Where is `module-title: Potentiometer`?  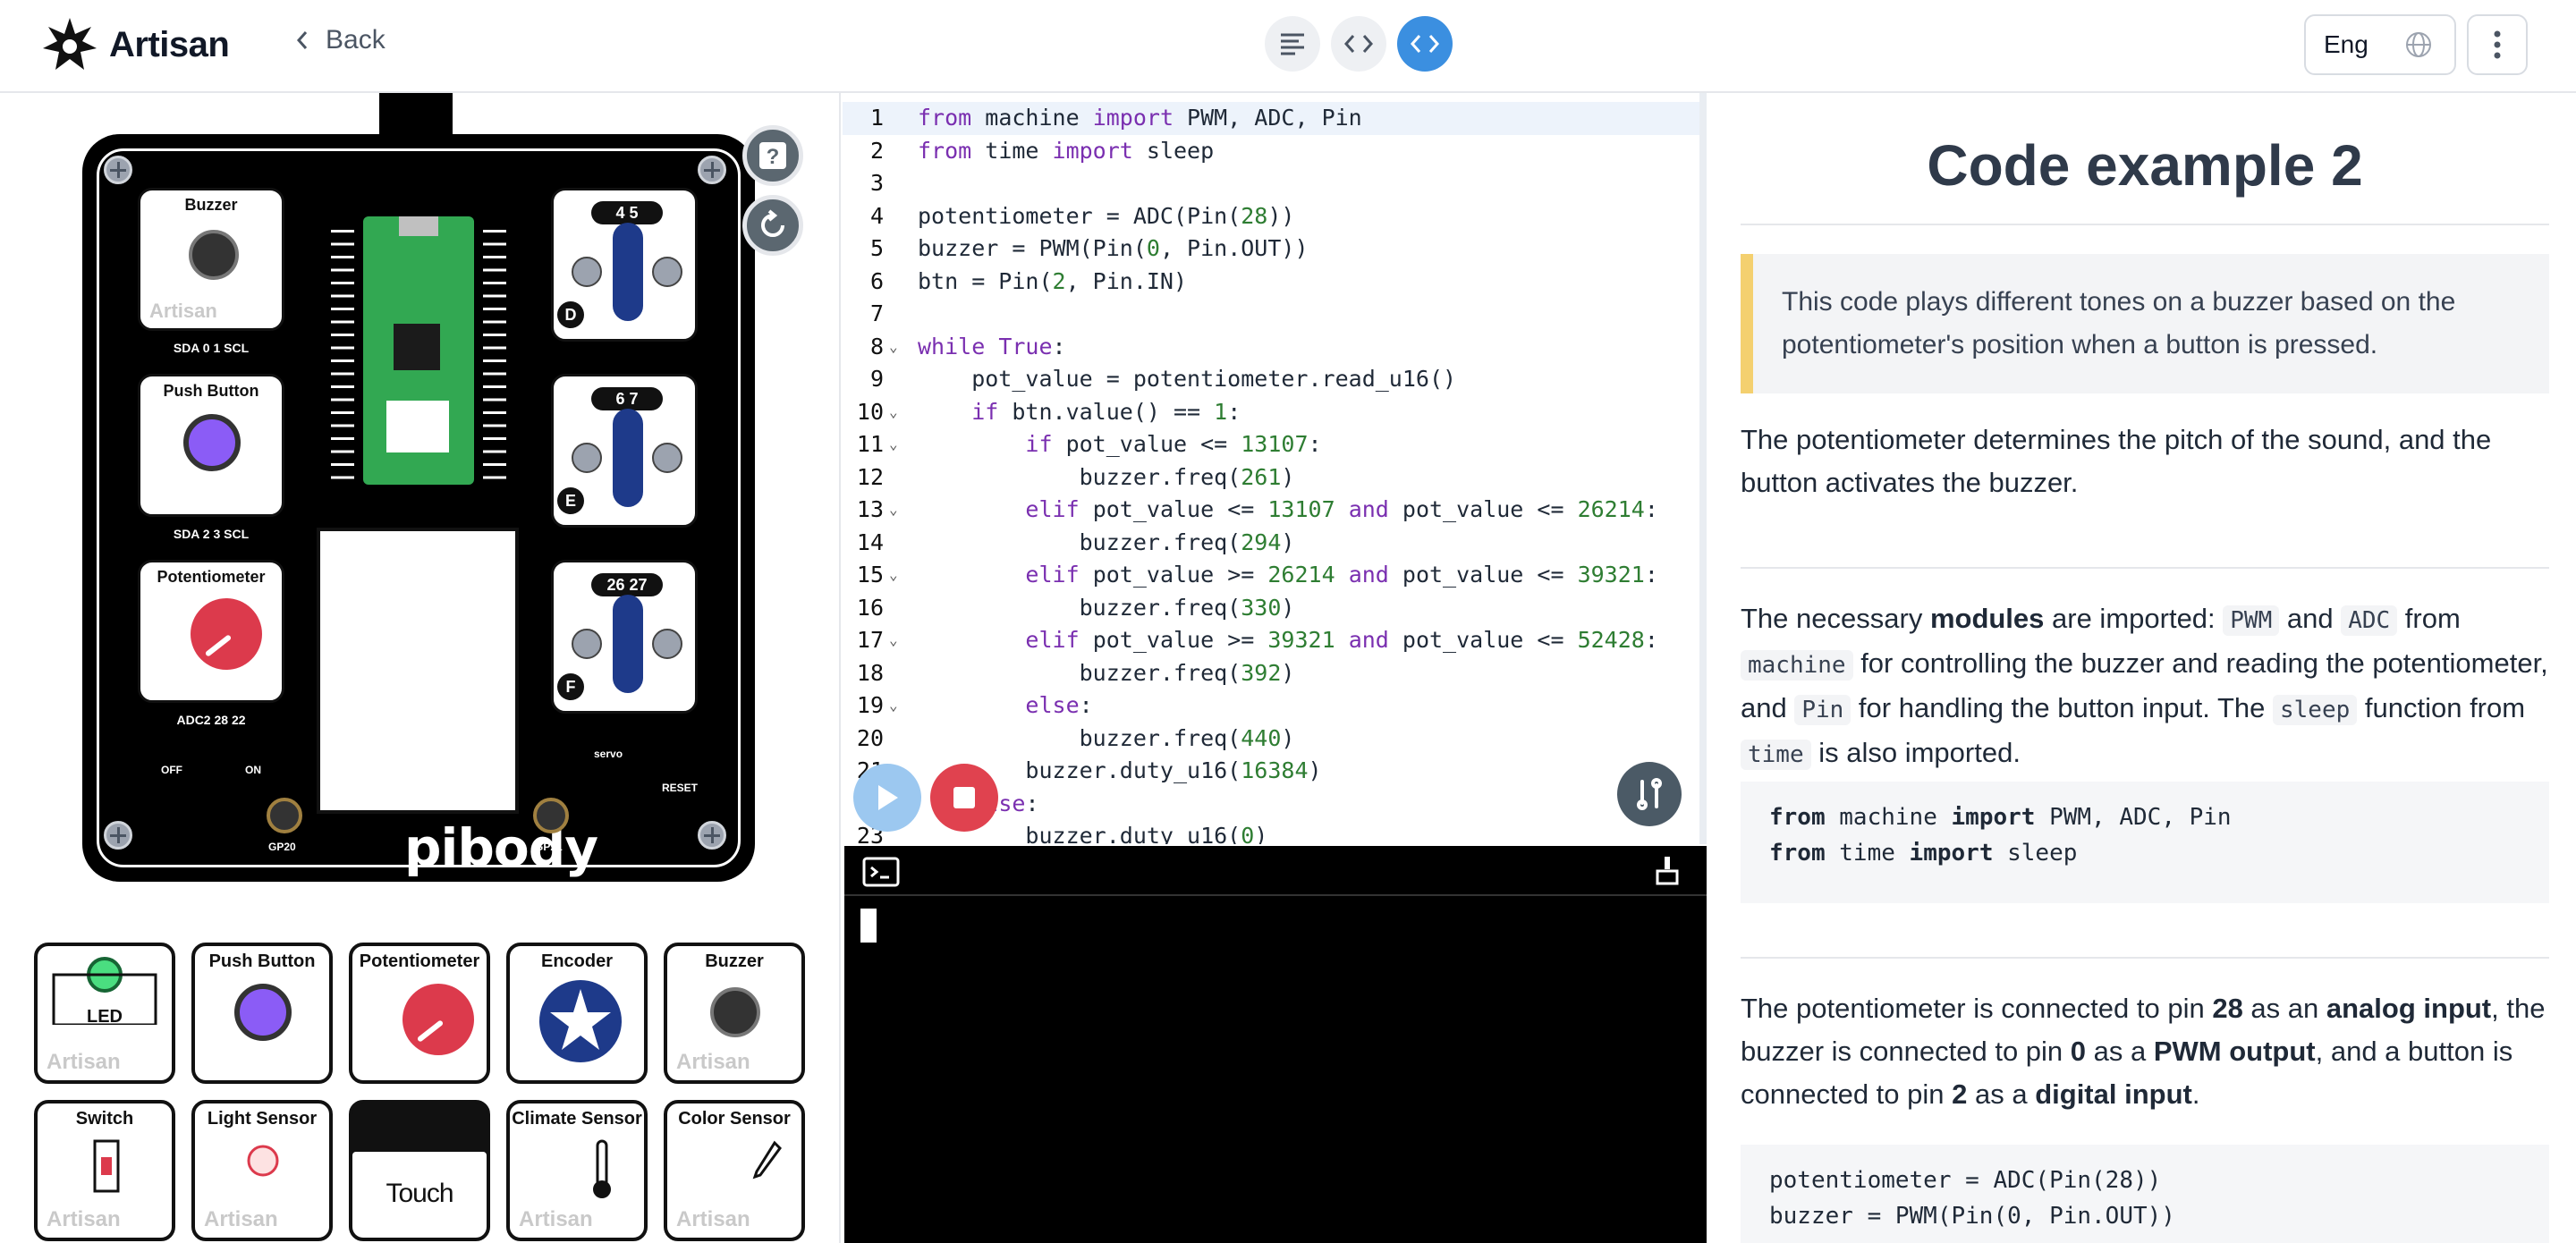 module-title: Potentiometer is located at coordinates (211, 577).